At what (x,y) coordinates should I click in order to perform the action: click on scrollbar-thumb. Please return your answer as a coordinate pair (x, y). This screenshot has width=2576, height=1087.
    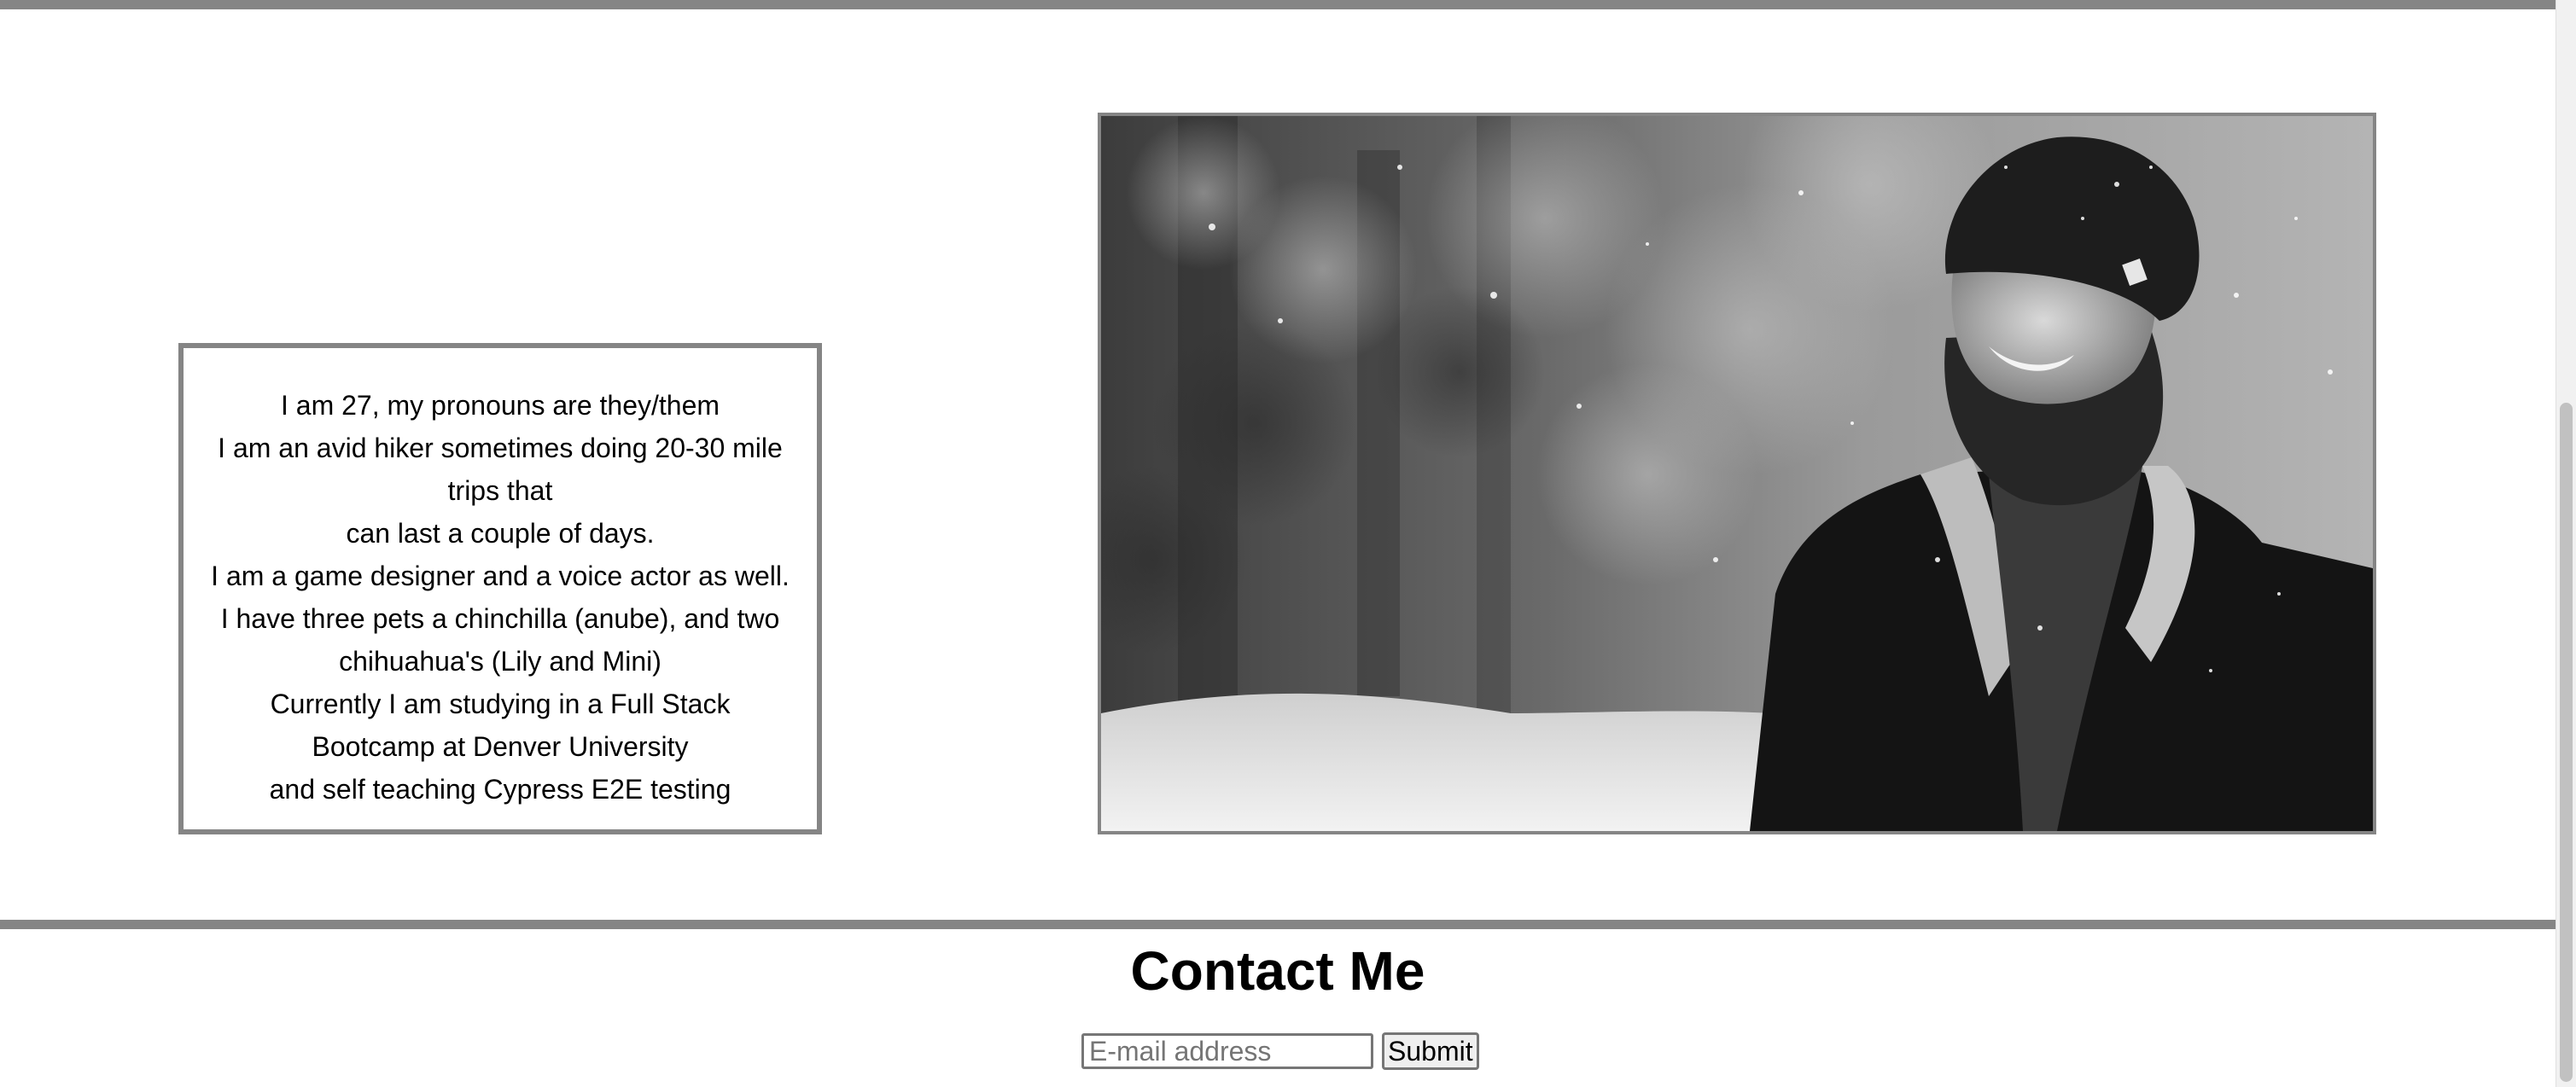
    Looking at the image, I should click on (2566, 742).